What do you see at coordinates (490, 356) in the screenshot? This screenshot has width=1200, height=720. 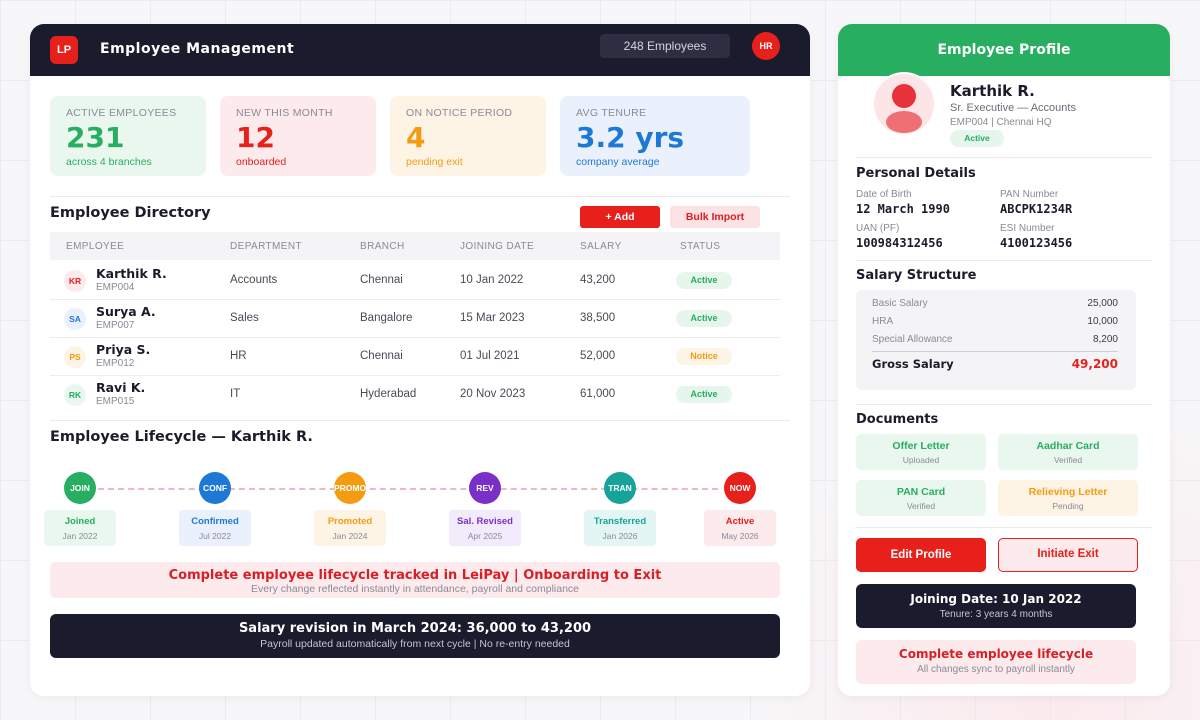 I see `employee-joining-date: 01 Jul 2021` at bounding box center [490, 356].